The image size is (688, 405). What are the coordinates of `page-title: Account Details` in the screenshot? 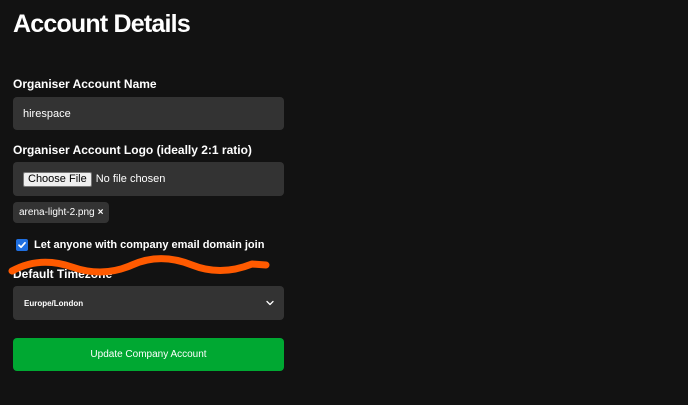 It's located at (102, 24).